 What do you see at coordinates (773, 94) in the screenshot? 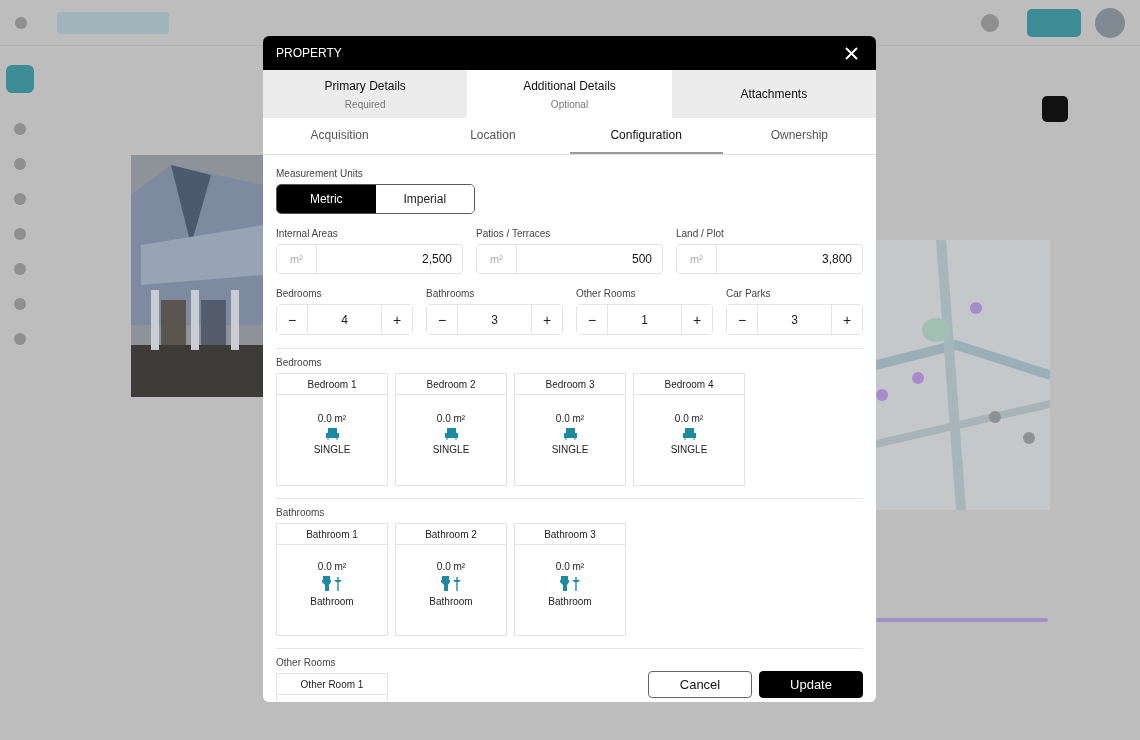
I see `step-tab: Attachments` at bounding box center [773, 94].